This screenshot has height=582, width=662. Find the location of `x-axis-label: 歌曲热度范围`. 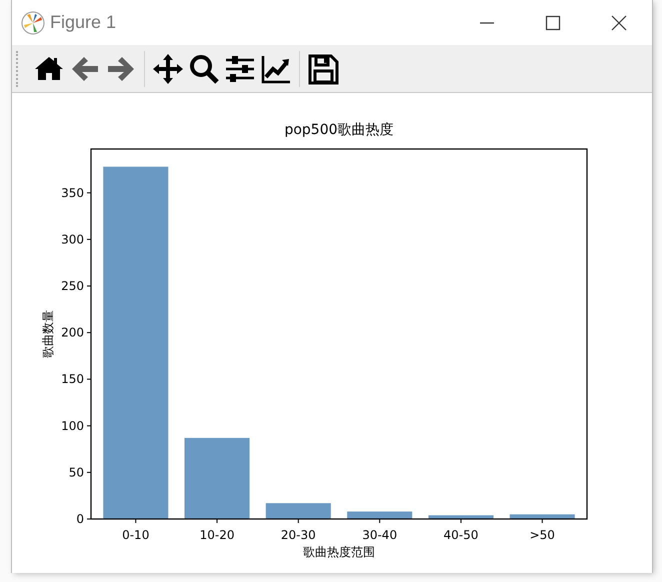

x-axis-label: 歌曲热度范围 is located at coordinates (339, 552).